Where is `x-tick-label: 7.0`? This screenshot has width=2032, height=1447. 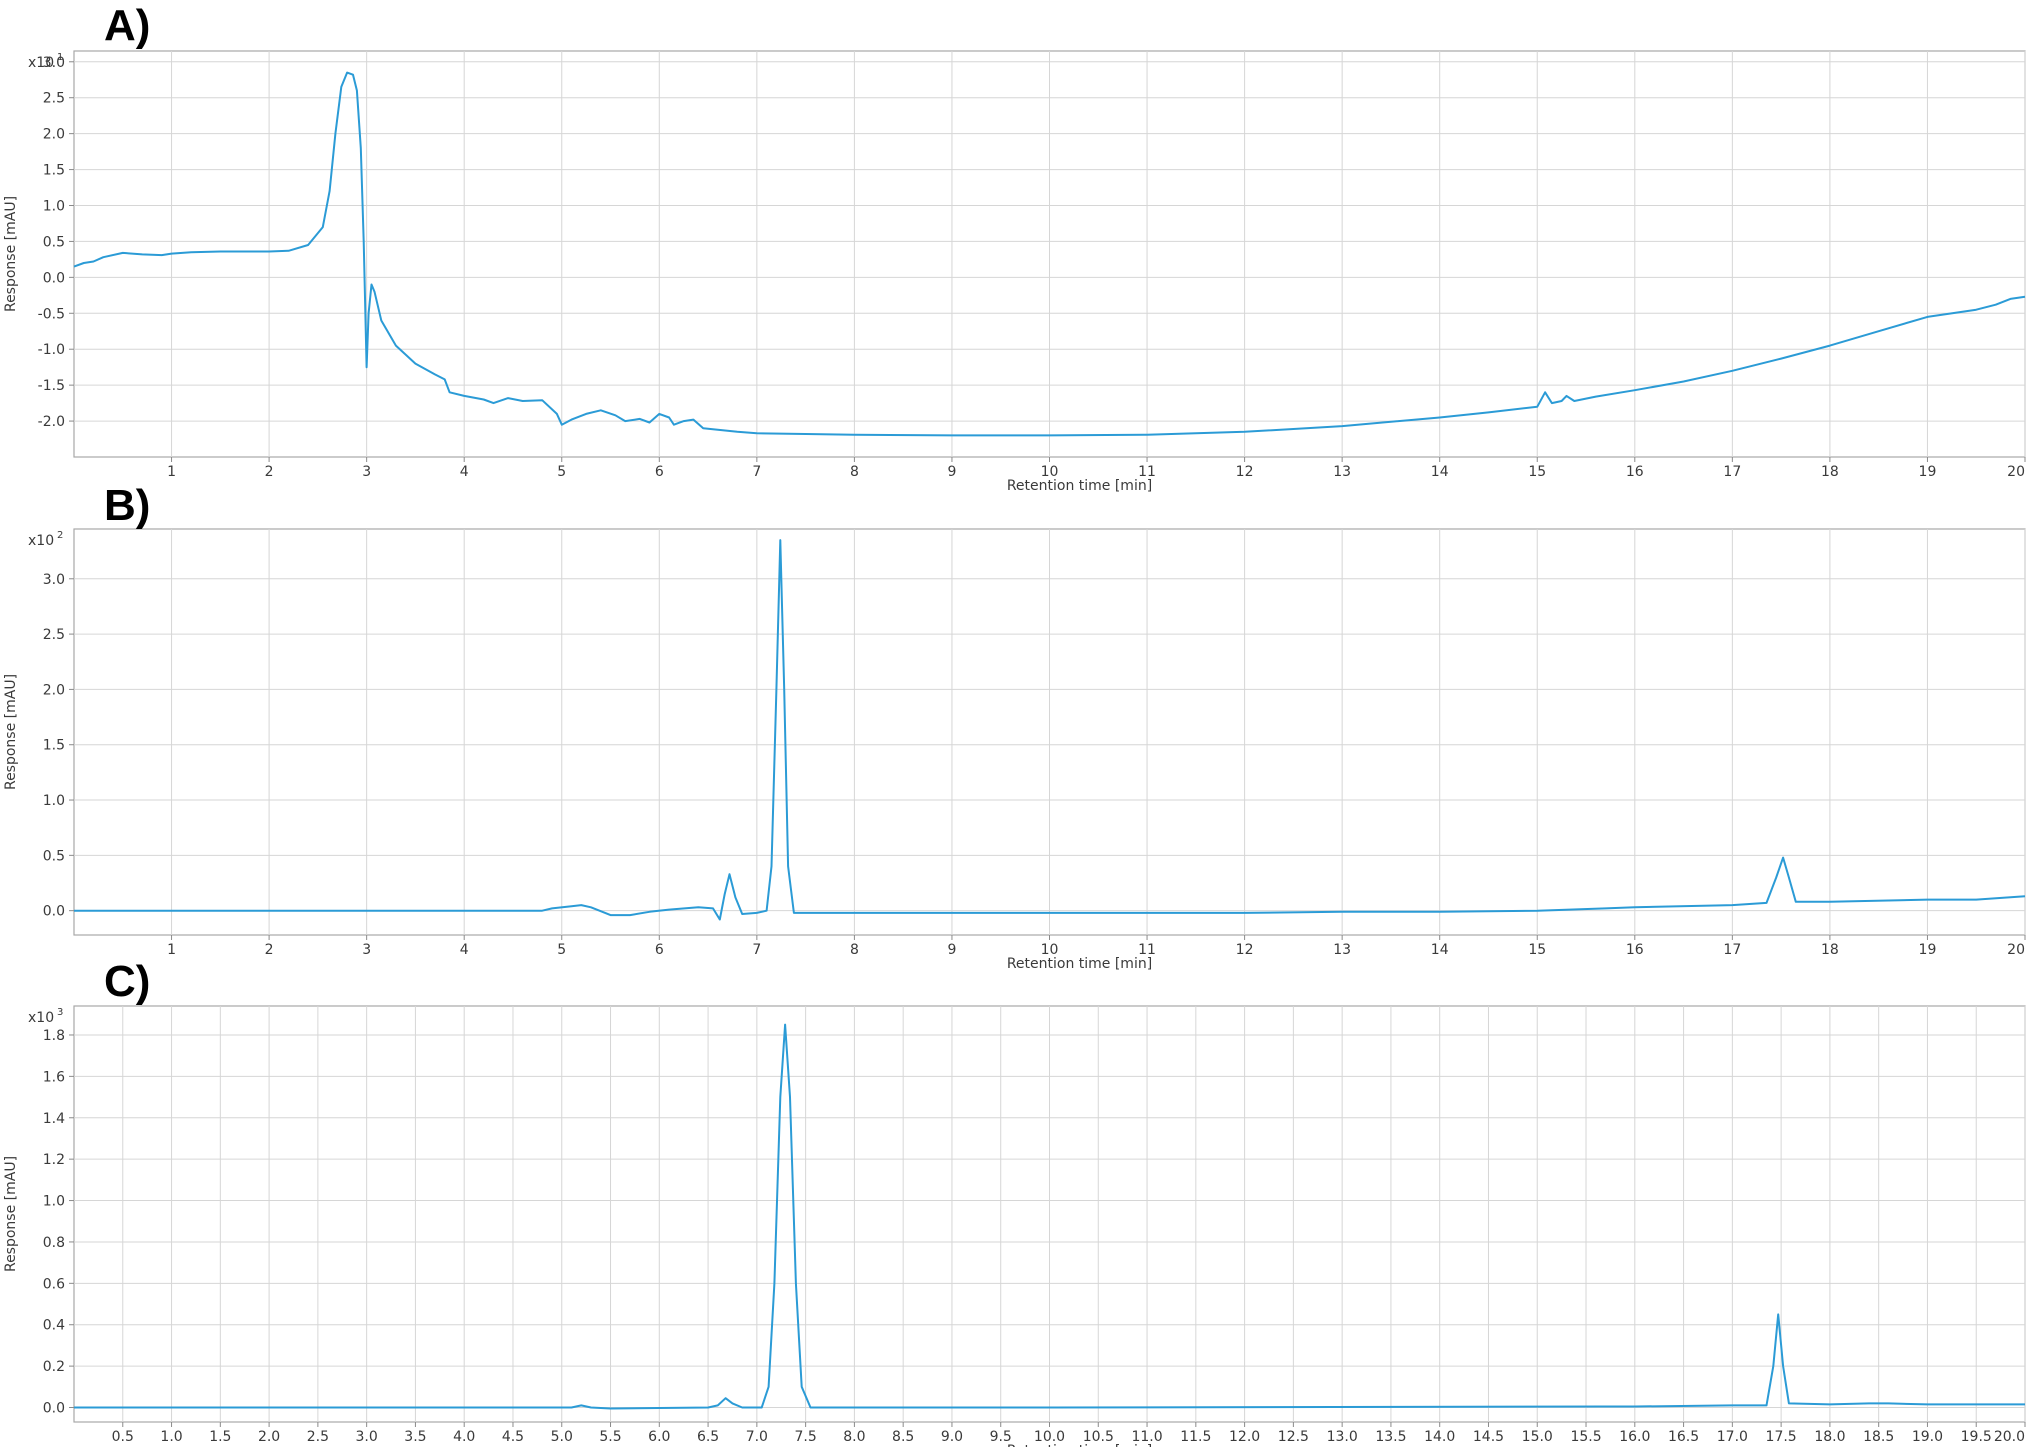 x-tick-label: 7.0 is located at coordinates (757, 1437).